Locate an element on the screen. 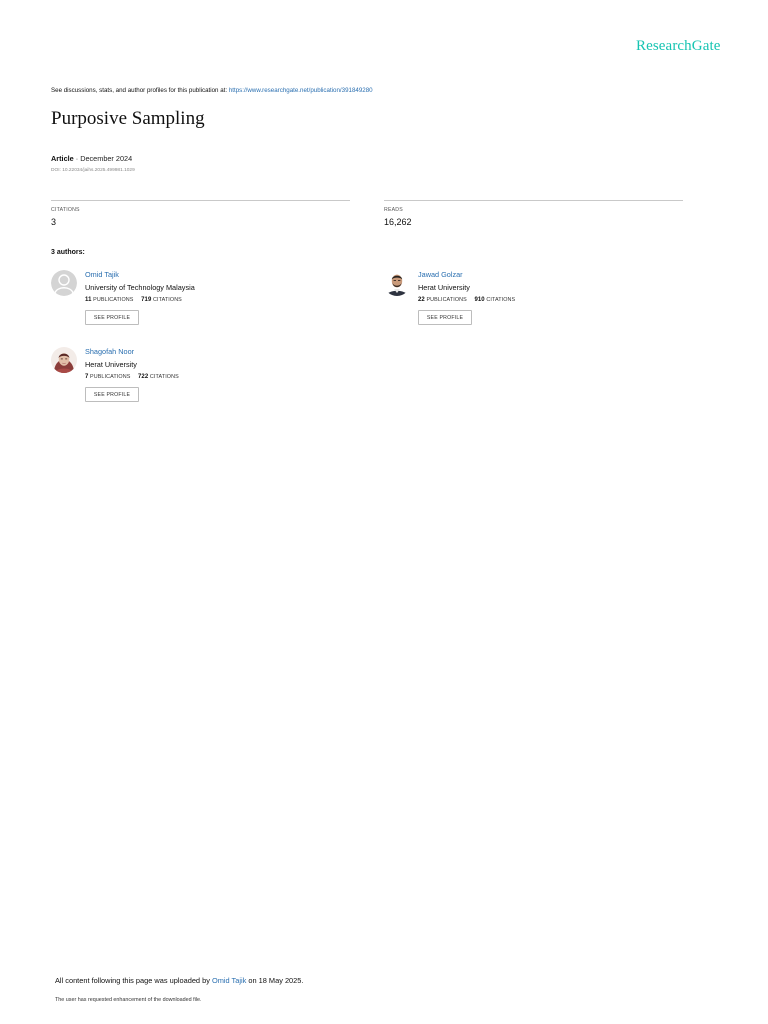 Image resolution: width=768 pixels, height=1024 pixels. reads-divider is located at coordinates (533, 200).